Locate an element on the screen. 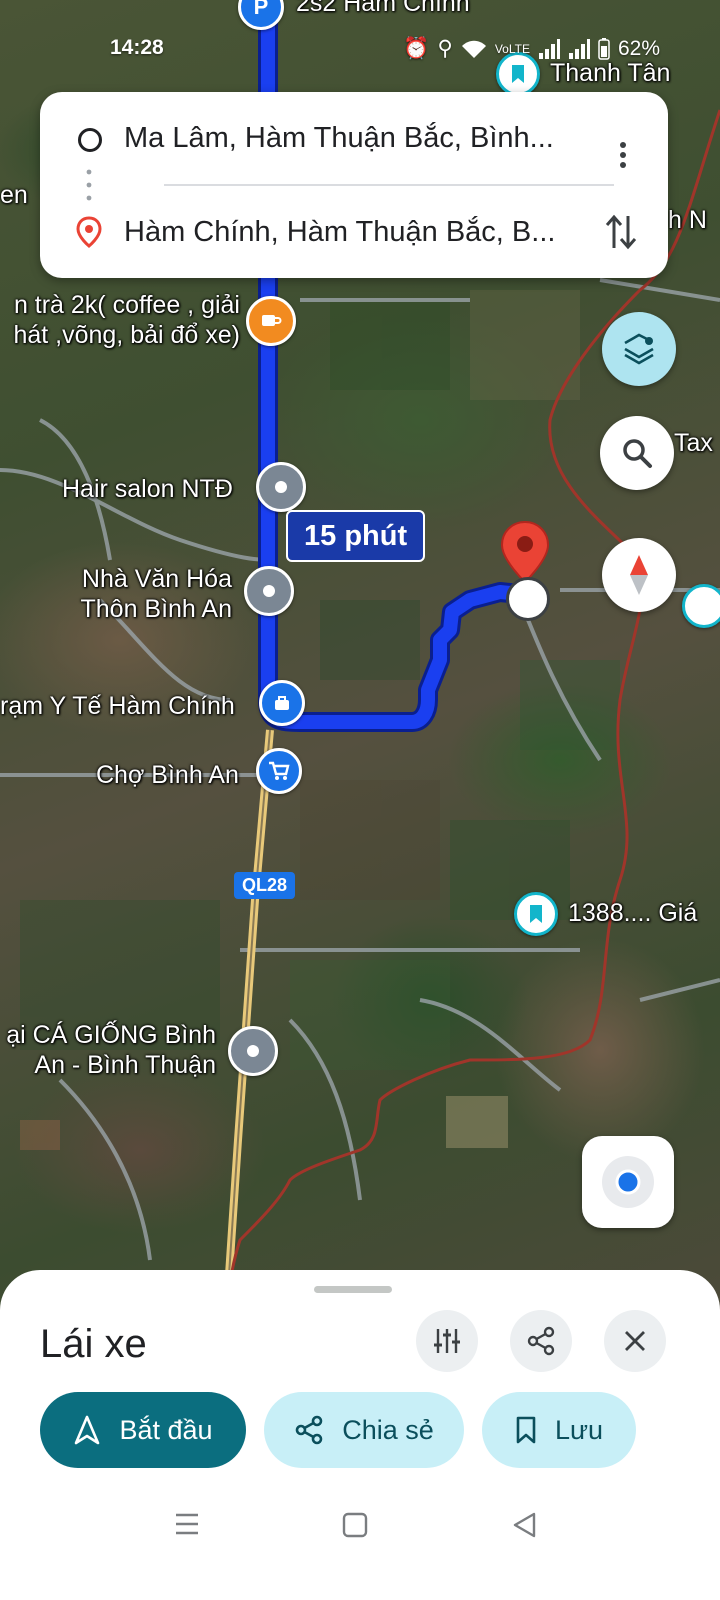  location-icon: ⚲ is located at coordinates (445, 48).